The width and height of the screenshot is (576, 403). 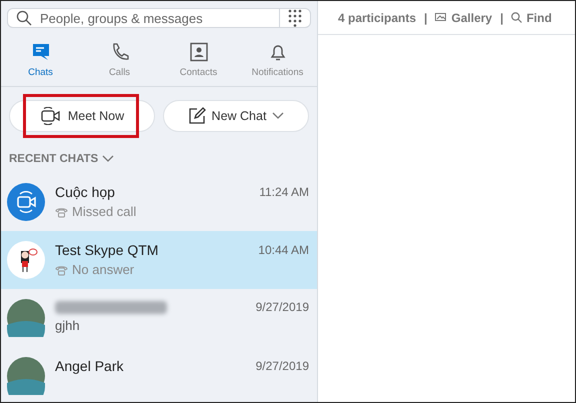 What do you see at coordinates (278, 116) in the screenshot?
I see `caret-icon` at bounding box center [278, 116].